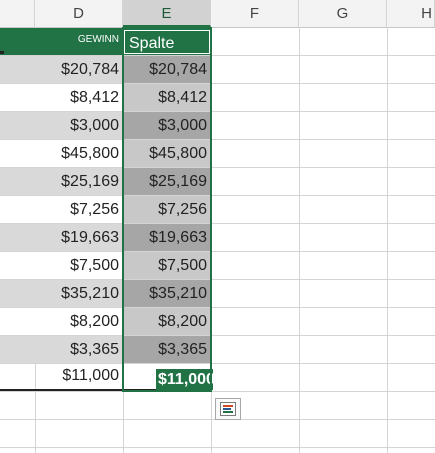 The image size is (435, 453). I want to click on table-cell-e: $7,256, so click(167, 209).